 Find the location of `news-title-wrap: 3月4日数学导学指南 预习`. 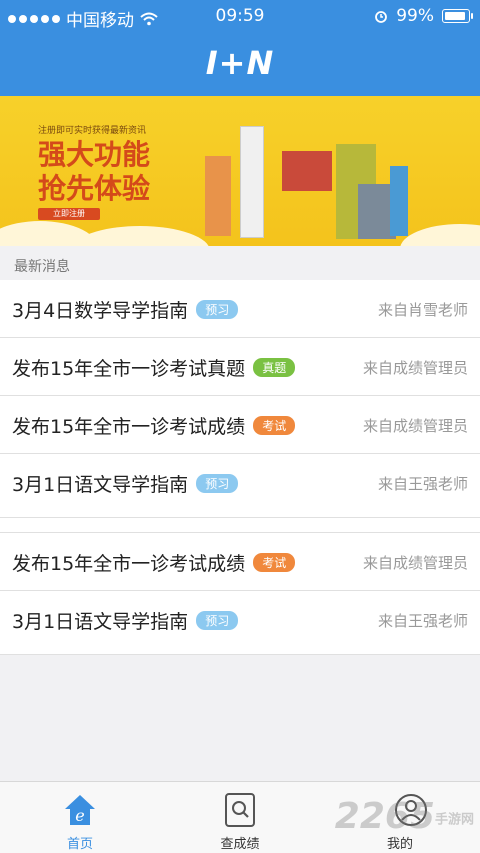

news-title-wrap: 3月4日数学导学指南 预习 is located at coordinates (125, 309).